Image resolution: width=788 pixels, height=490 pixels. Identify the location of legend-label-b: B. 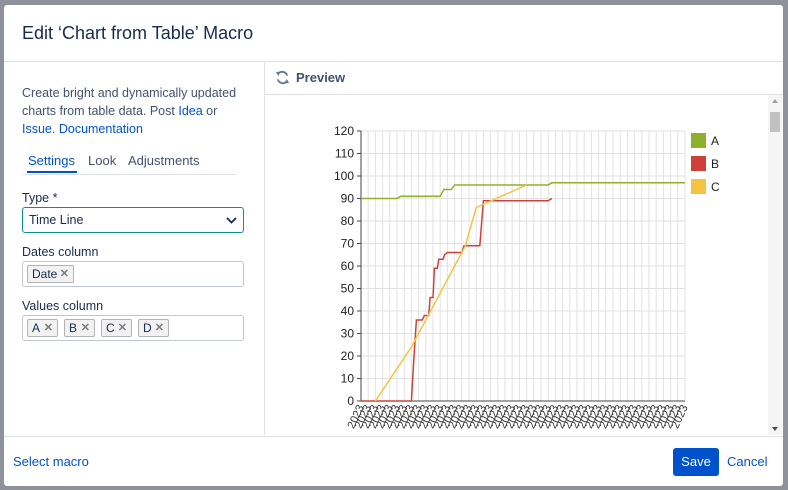
(715, 164).